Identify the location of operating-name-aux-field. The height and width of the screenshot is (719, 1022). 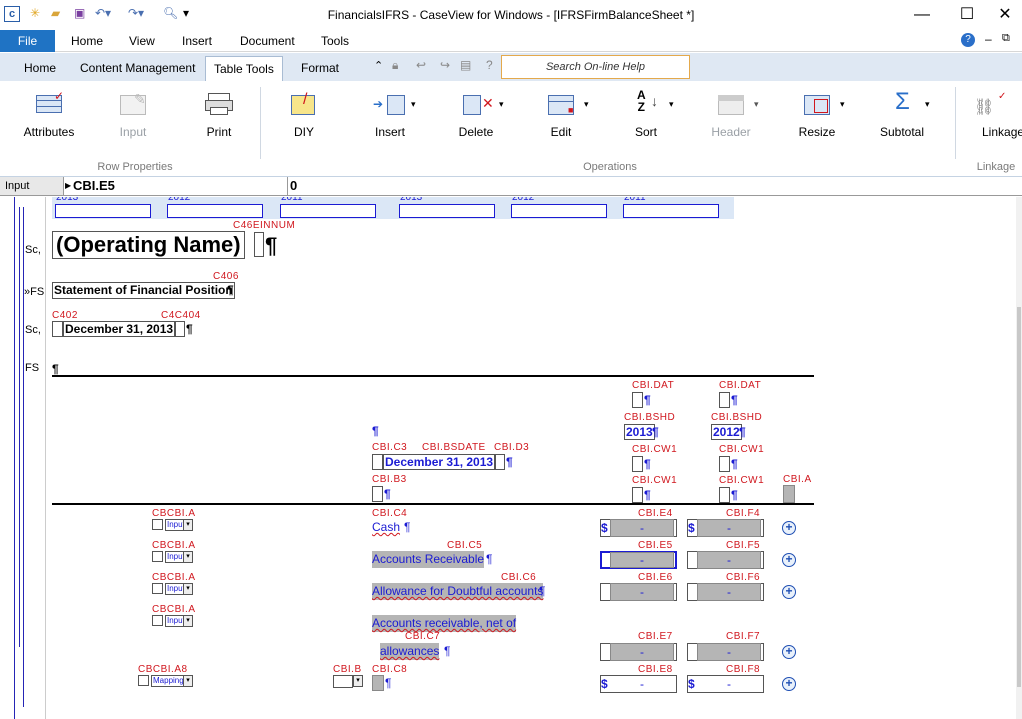
(259, 244).